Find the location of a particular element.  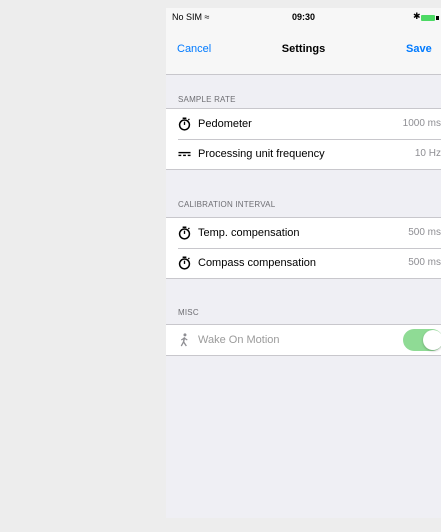

status-bar: No SIM ≈ 09:30 ✱ is located at coordinates (303, 19).